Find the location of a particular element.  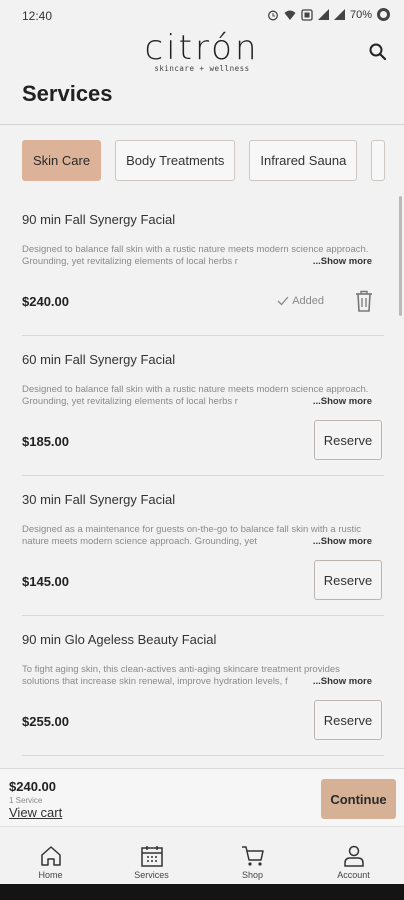

cart-count: 1 Service is located at coordinates (26, 800).